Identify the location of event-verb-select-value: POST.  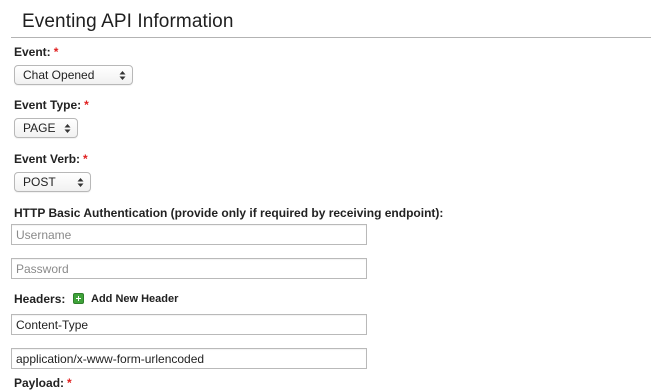
(39, 182).